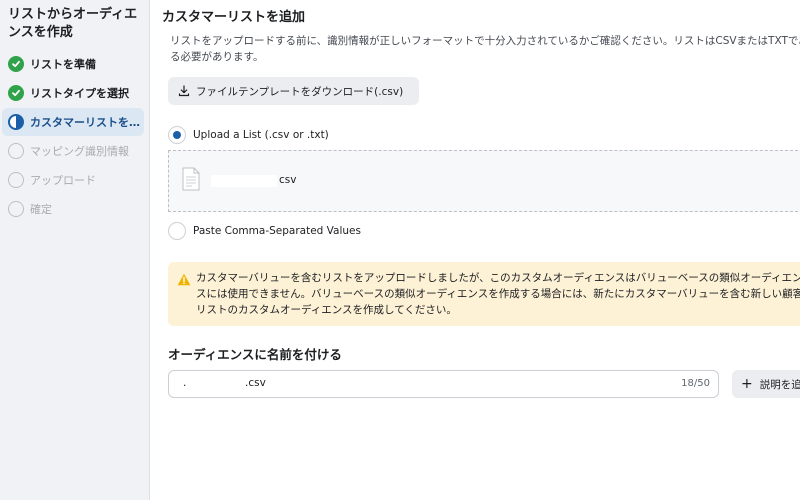 This screenshot has height=500, width=800. I want to click on file-dropzone: csv, so click(484, 181).